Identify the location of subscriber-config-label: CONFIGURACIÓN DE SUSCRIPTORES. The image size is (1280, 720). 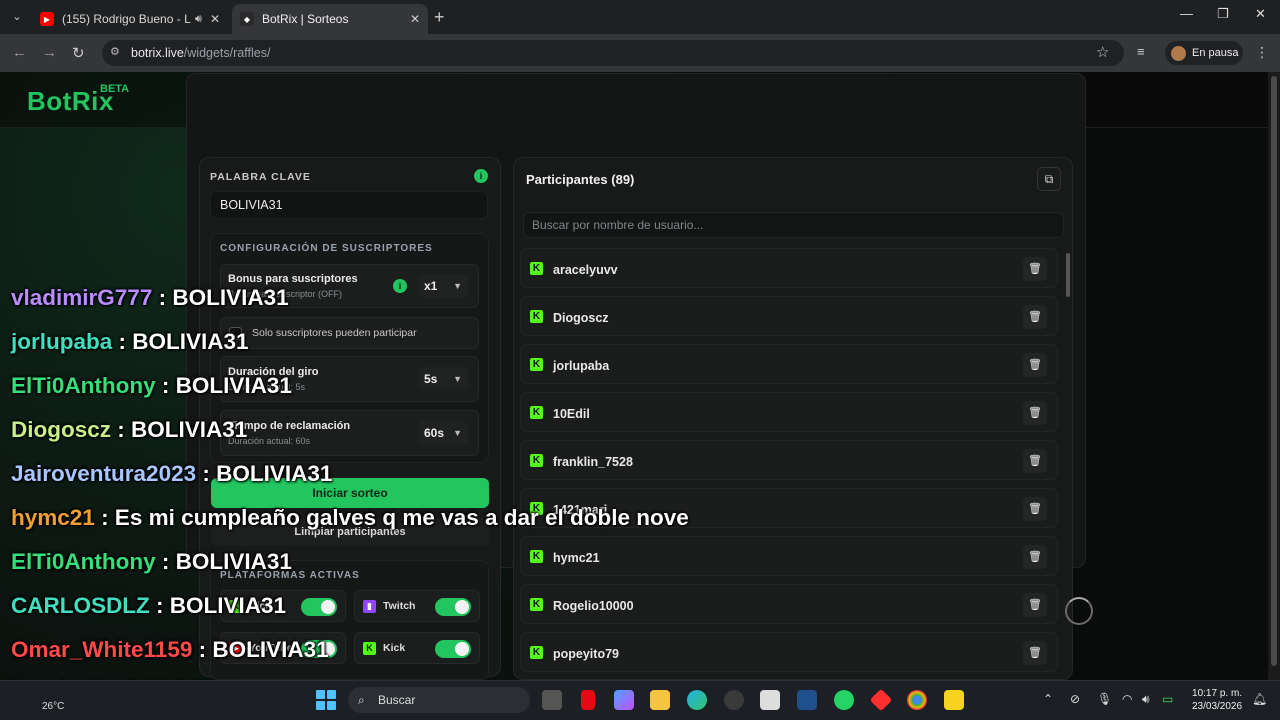
(326, 248).